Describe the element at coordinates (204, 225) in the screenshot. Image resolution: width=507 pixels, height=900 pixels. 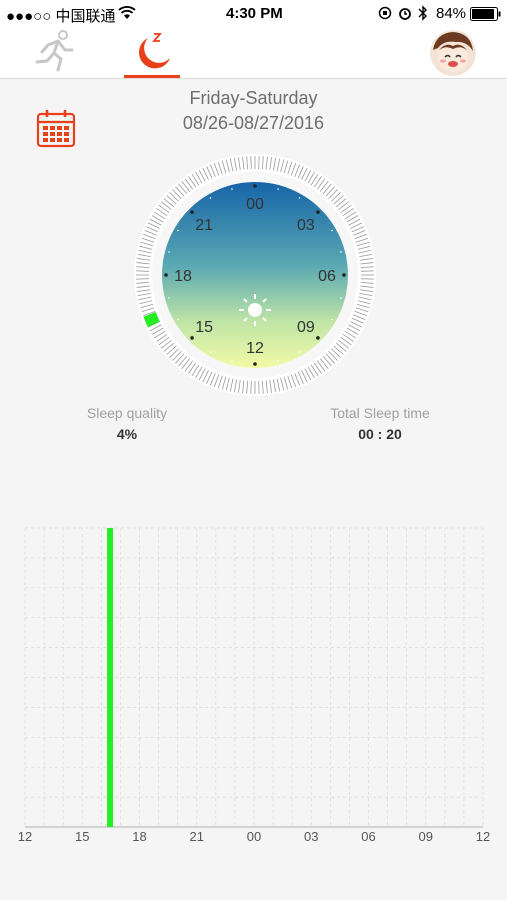
I see `dial-hour-label: 21` at that location.